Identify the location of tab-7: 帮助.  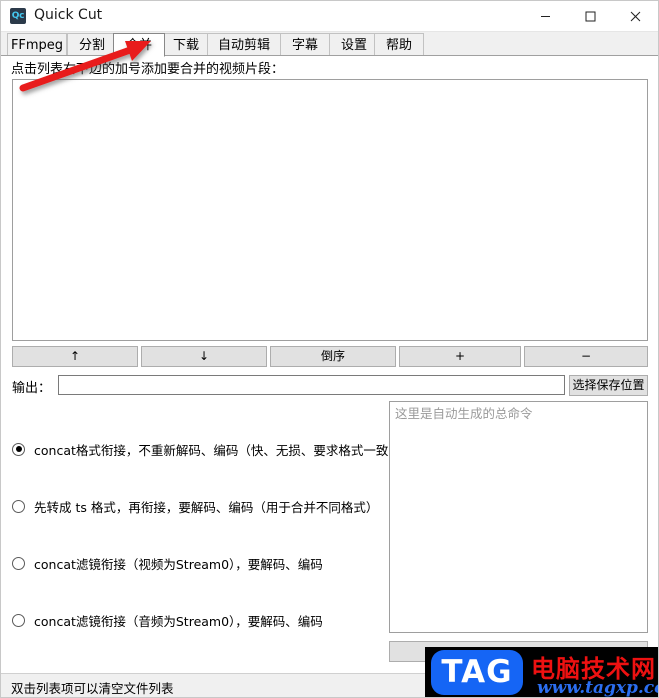
(399, 44).